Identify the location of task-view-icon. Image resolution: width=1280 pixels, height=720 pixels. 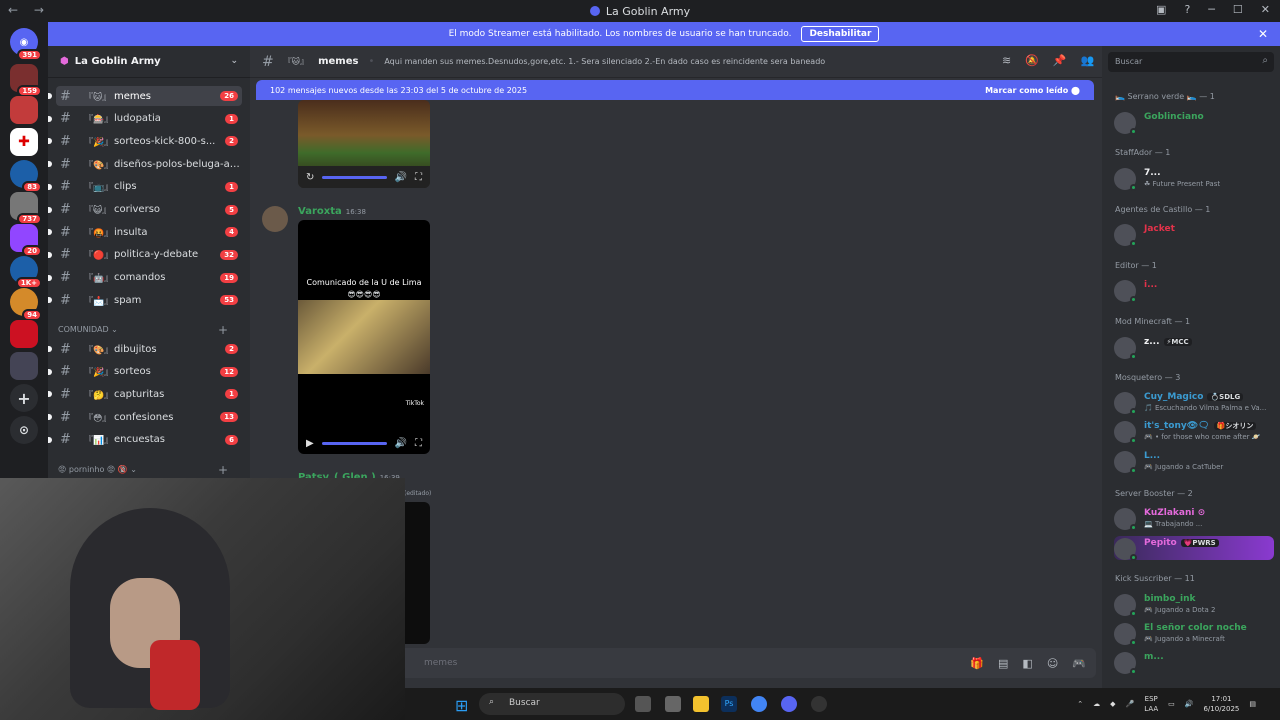
(643, 704).